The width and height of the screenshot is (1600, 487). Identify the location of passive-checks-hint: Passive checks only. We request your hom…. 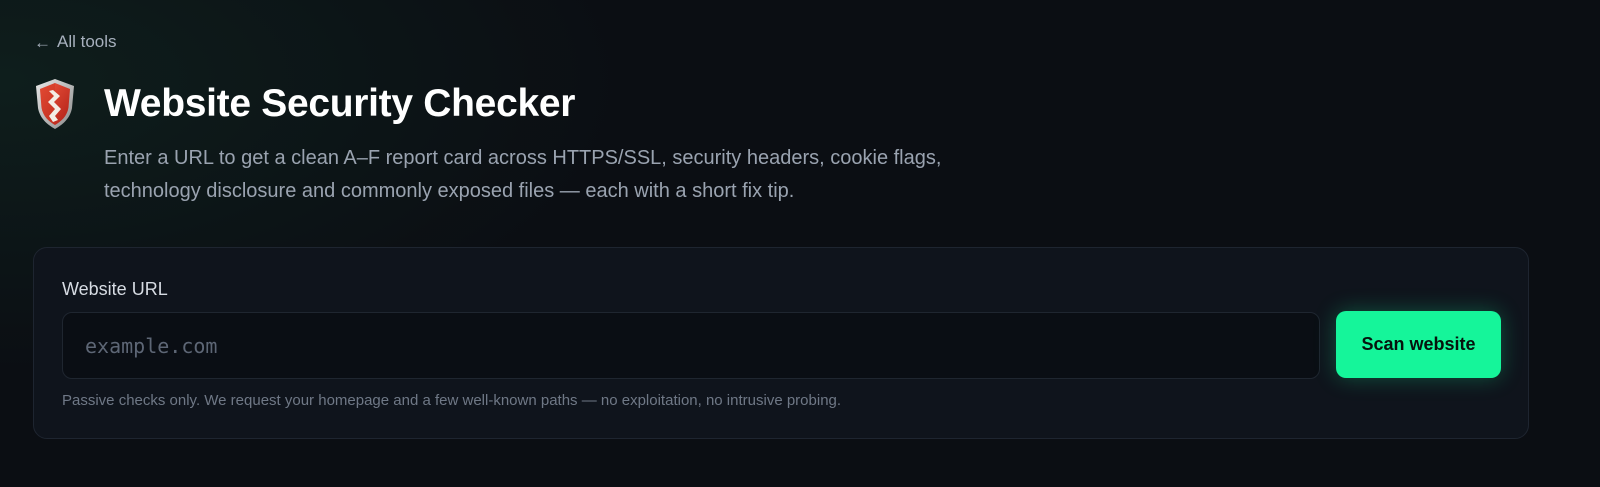
(452, 400).